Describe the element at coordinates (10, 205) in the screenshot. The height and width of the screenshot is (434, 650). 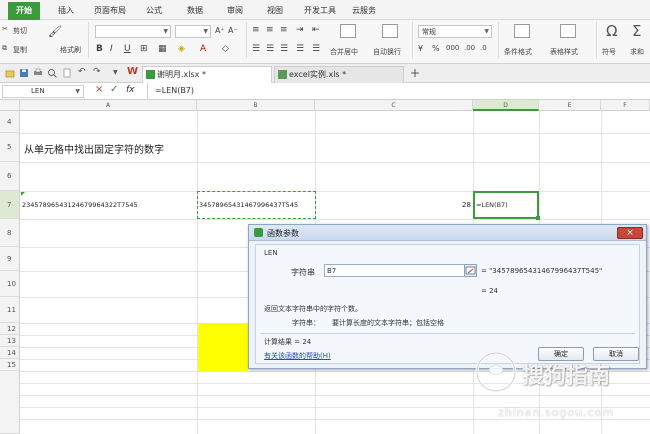
I see `row-header: 7` at that location.